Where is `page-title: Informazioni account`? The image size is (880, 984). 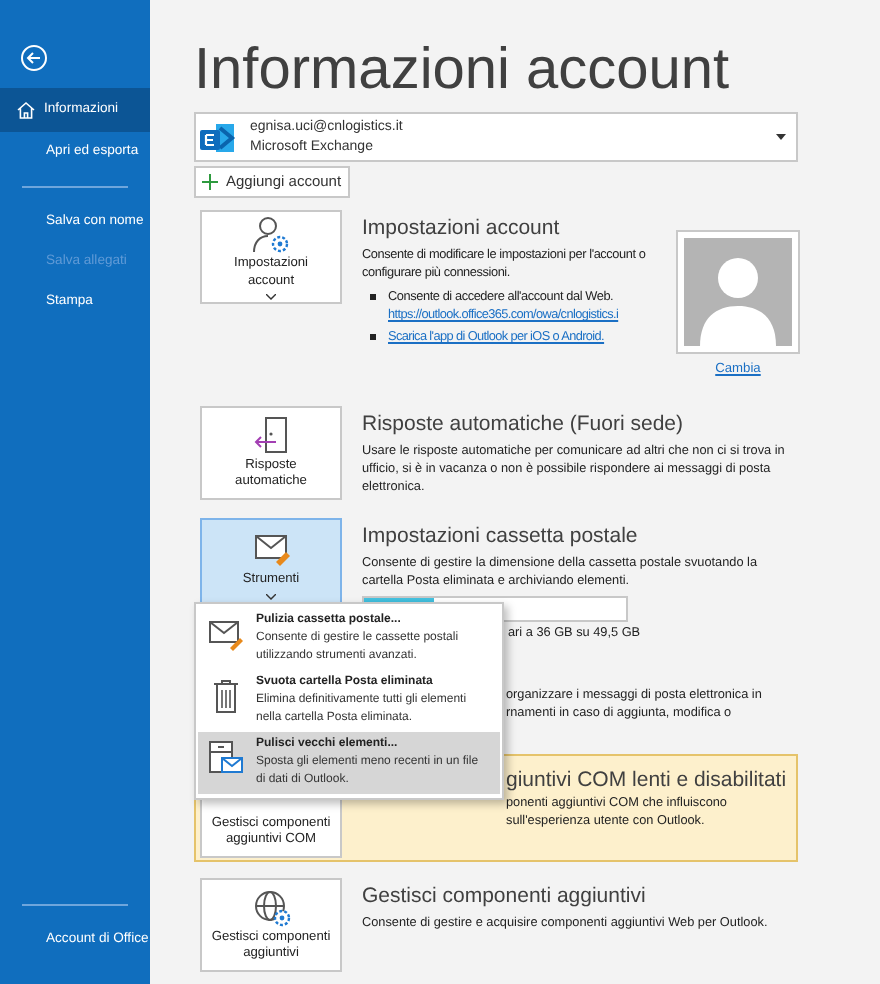 page-title: Informazioni account is located at coordinates (463, 70).